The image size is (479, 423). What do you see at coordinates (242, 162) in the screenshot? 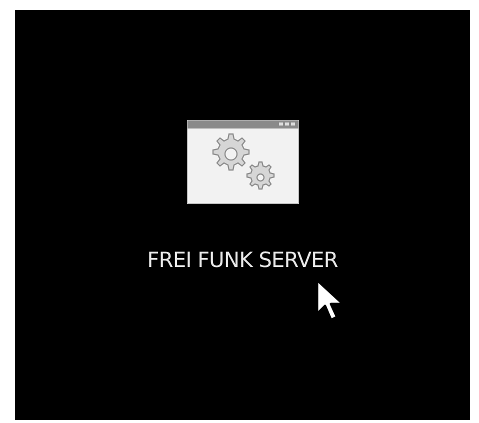
I see `app-window-icon` at bounding box center [242, 162].